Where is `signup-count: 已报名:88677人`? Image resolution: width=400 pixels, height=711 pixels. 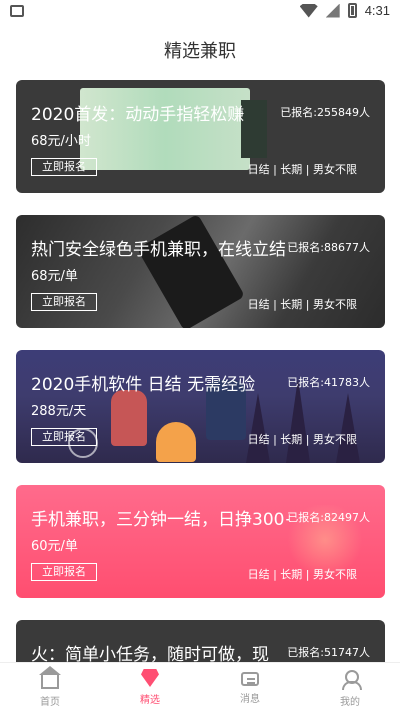 signup-count: 已报名:88677人 is located at coordinates (328, 247).